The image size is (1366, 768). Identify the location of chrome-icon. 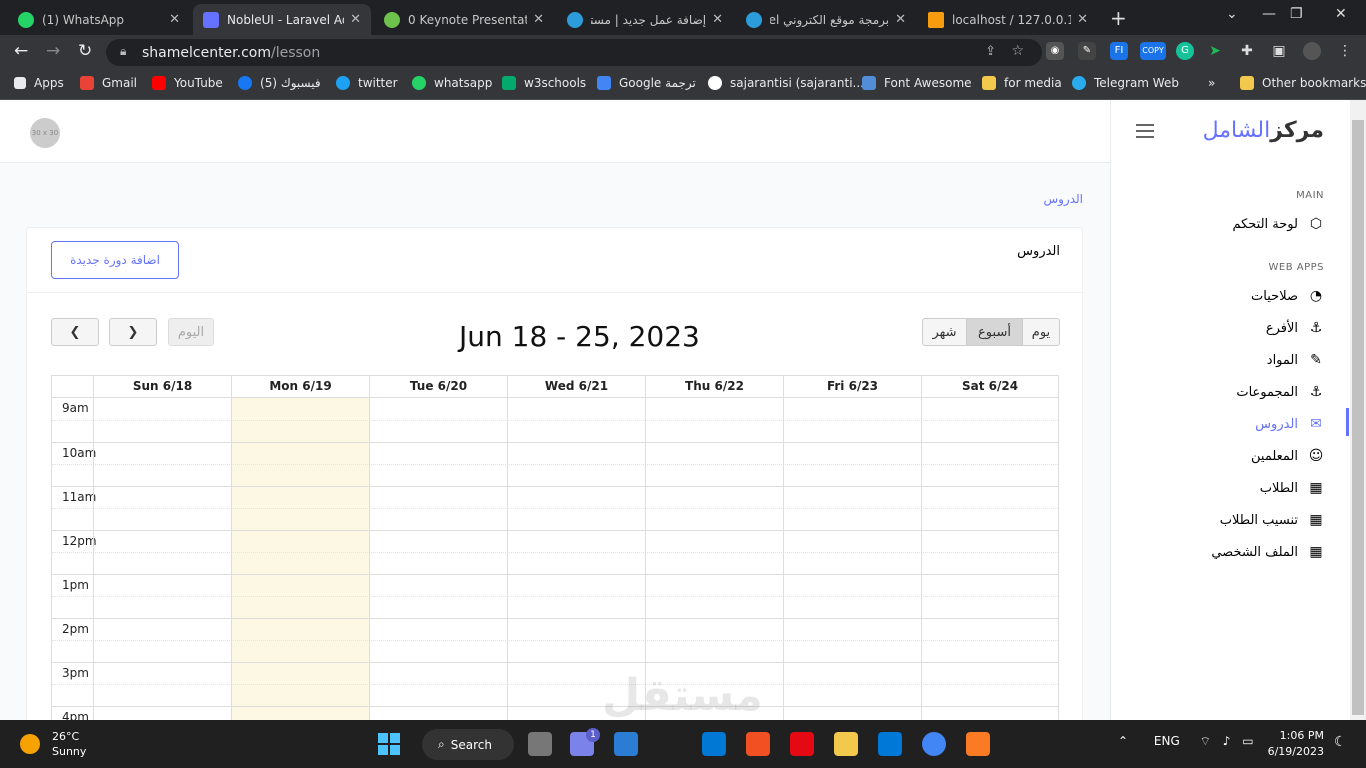
(934, 744).